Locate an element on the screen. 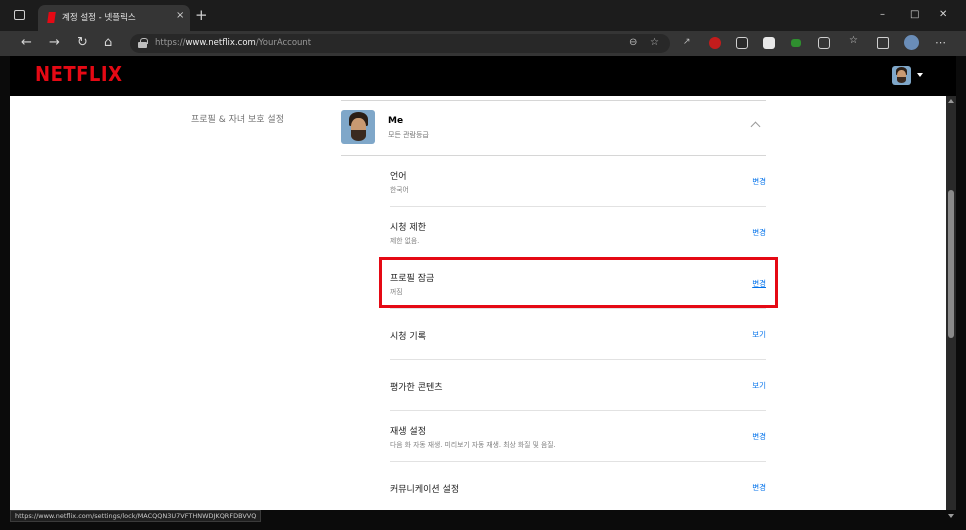 Image resolution: width=966 pixels, height=530 pixels. setting-subtitle: 제한 없음. is located at coordinates (405, 241).